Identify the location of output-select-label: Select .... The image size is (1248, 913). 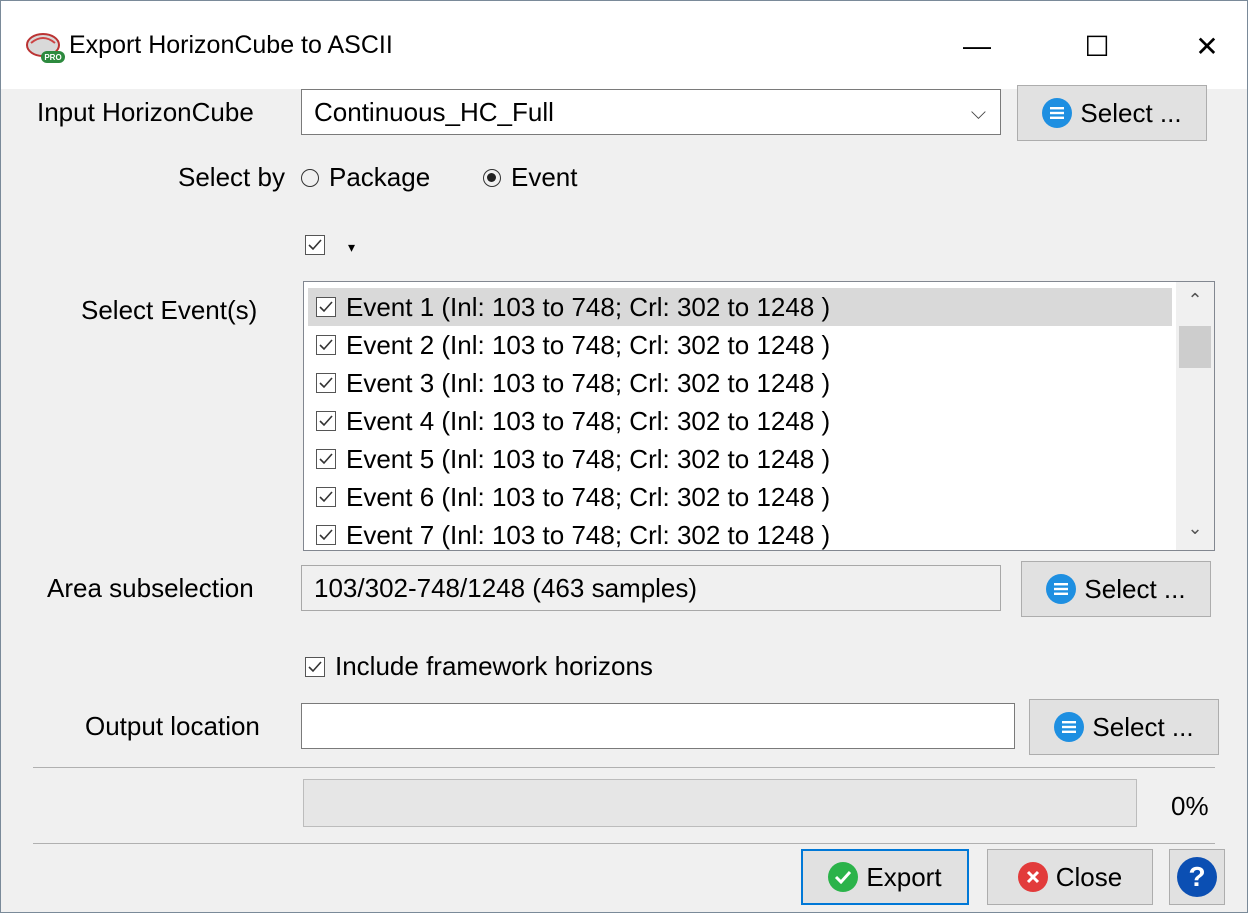
(1143, 726).